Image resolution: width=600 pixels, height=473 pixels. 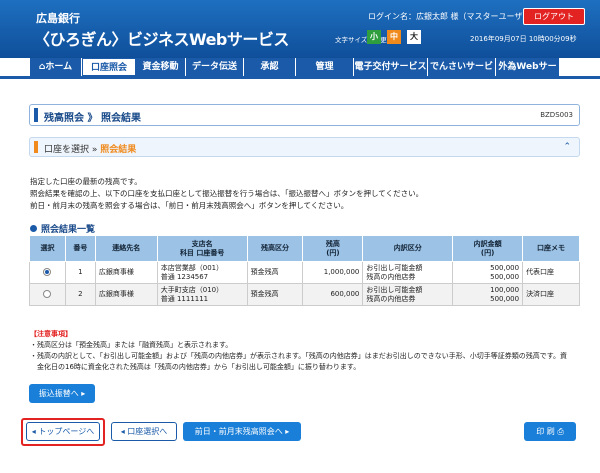 I want to click on service-name: 〈ひろぎん〉ビジネスWebサービス, so click(x=161, y=39).